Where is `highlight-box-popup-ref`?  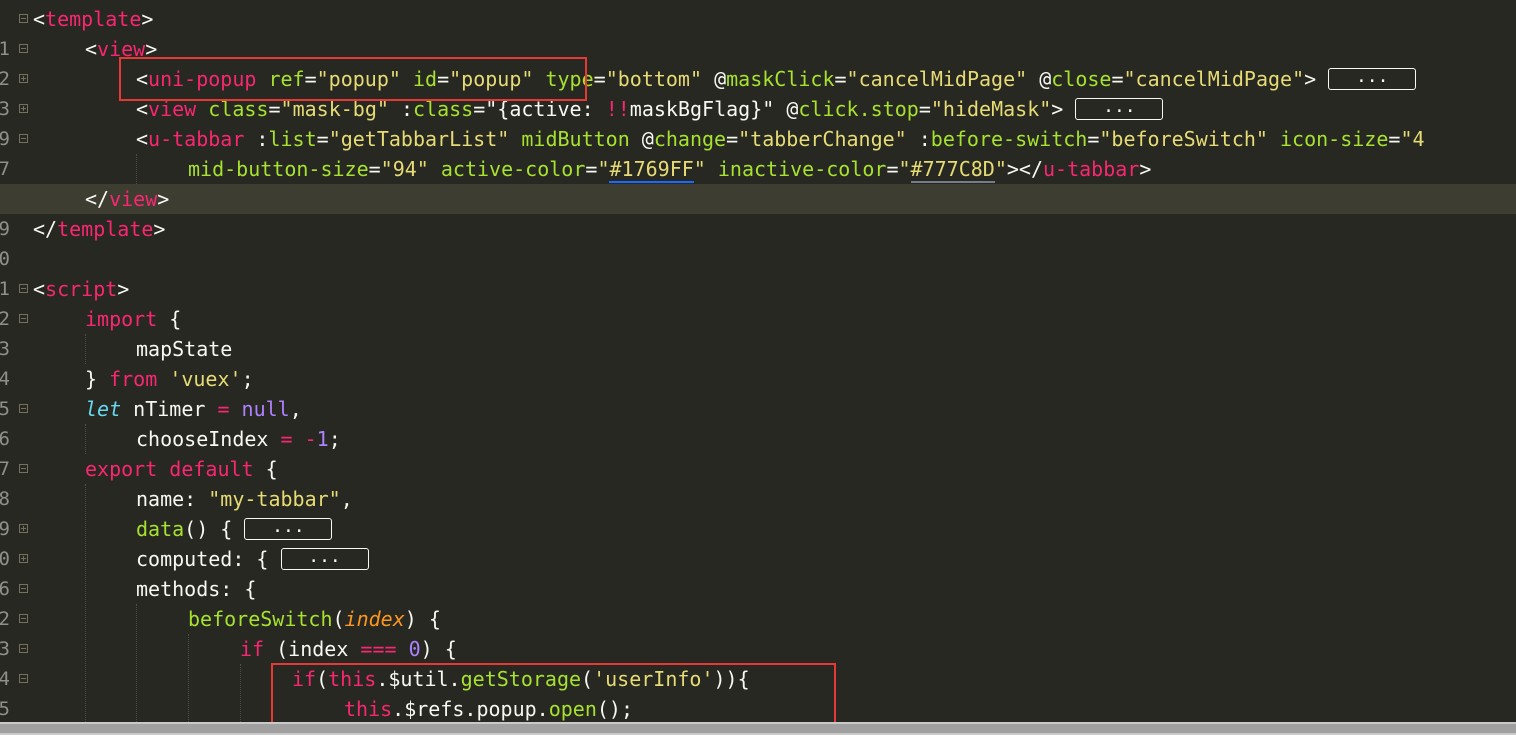 highlight-box-popup-ref is located at coordinates (353, 79).